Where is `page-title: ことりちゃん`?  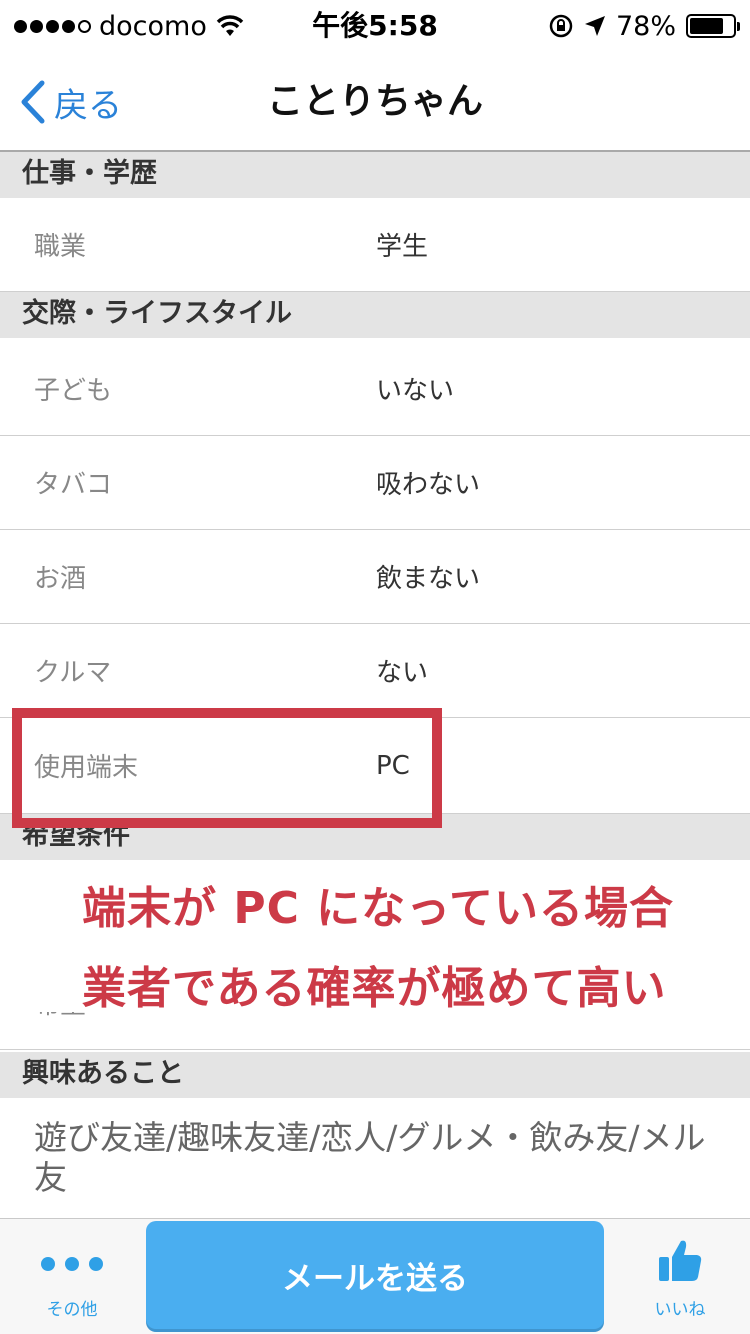 page-title: ことりちゃん is located at coordinates (374, 101).